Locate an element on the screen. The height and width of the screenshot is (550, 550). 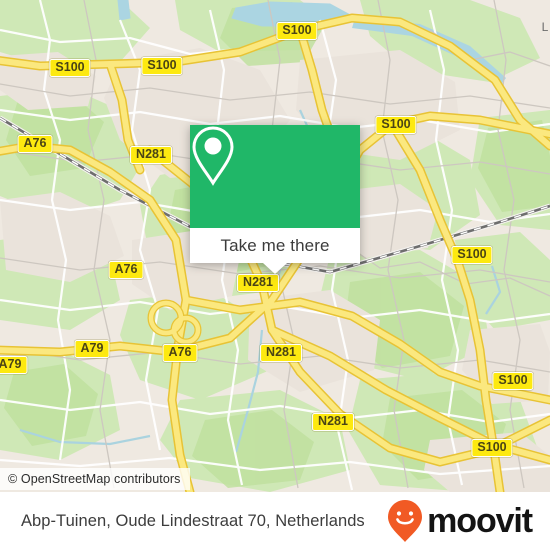
popup-icon-area is located at coordinates (275, 176).